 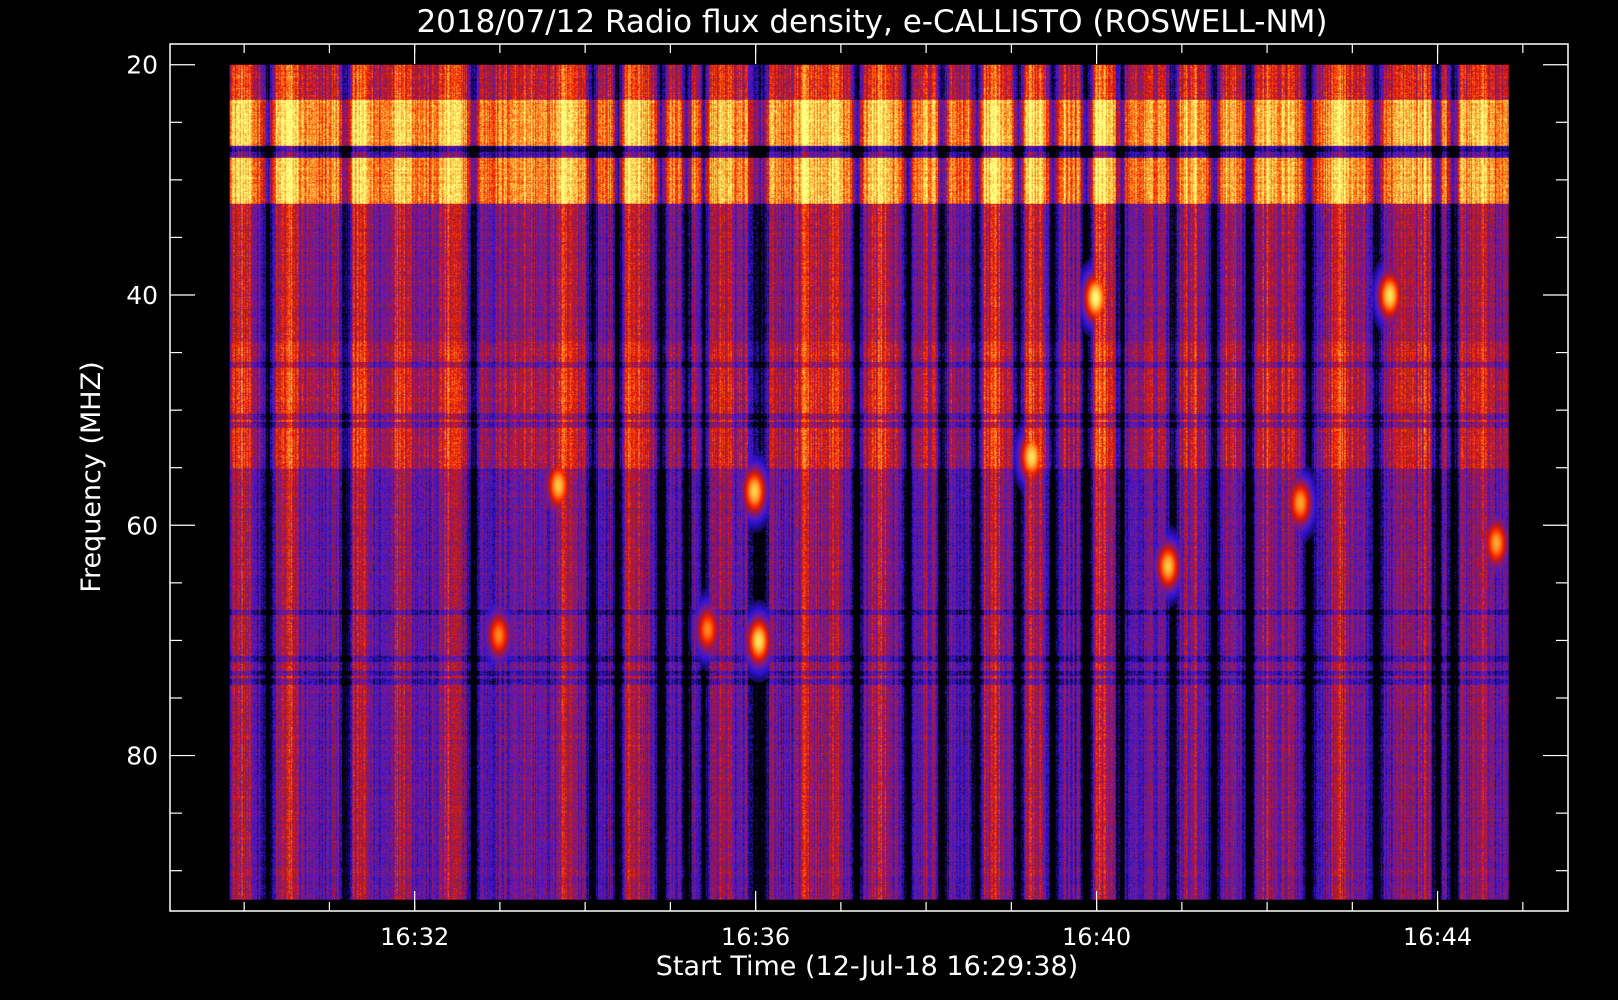 What do you see at coordinates (1437, 937) in the screenshot?
I see `x-tick-label: 16:44` at bounding box center [1437, 937].